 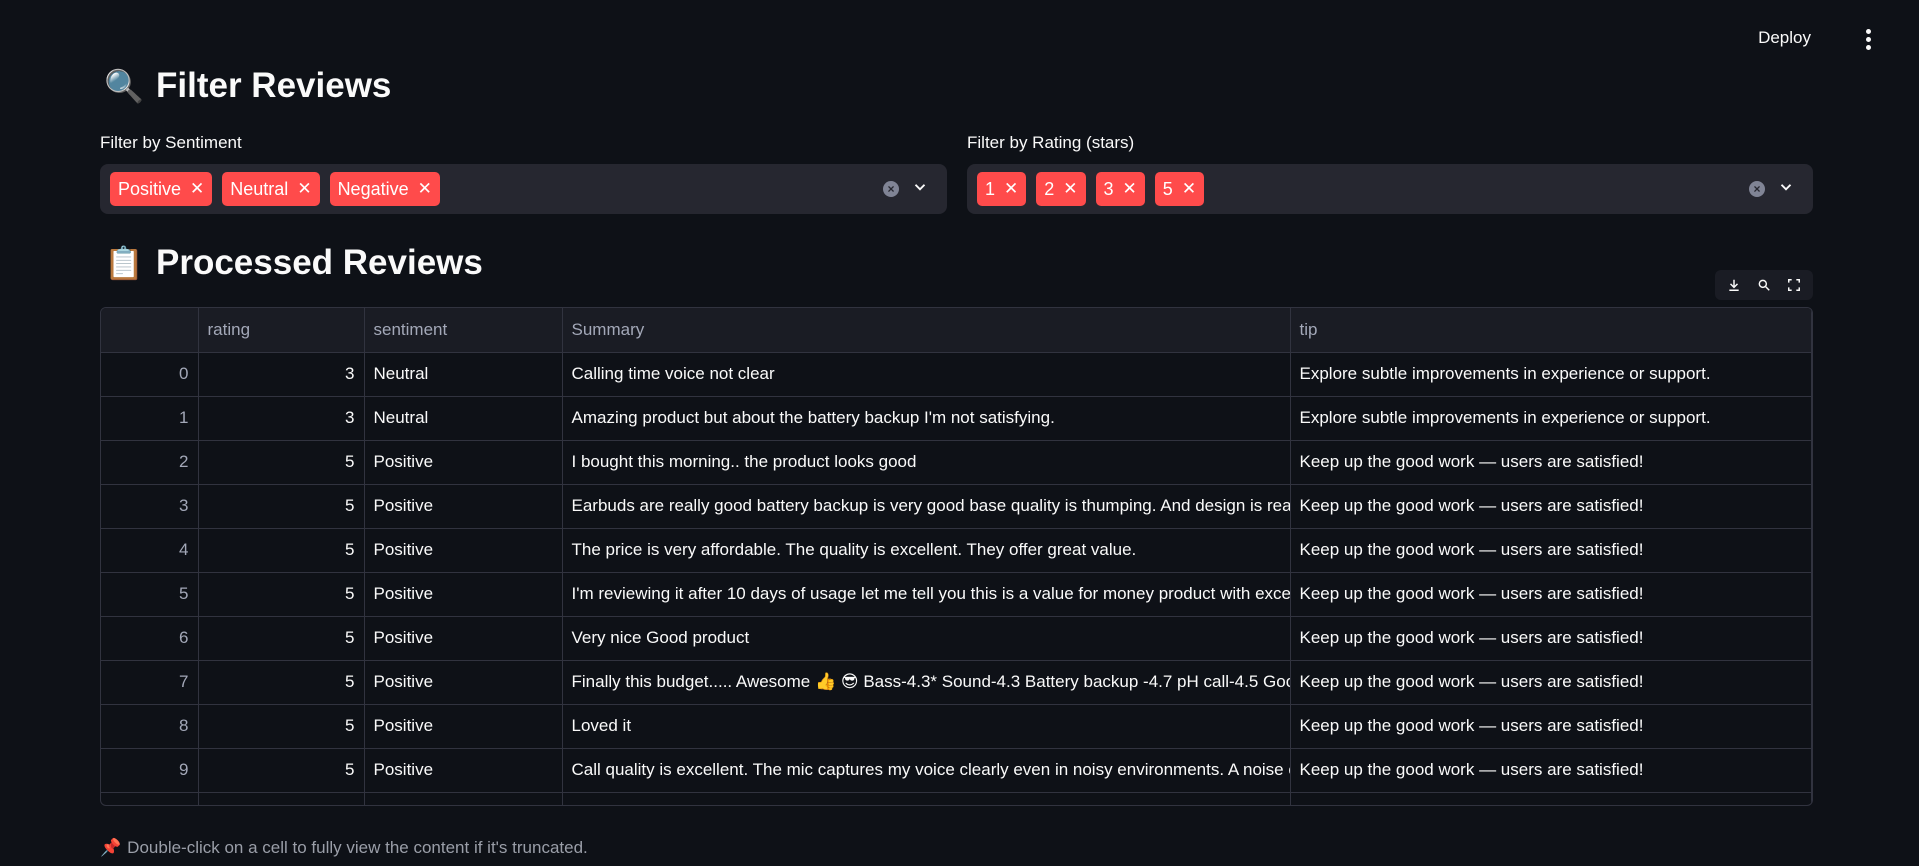 What do you see at coordinates (1868, 39) in the screenshot?
I see `kebab-menu-icon` at bounding box center [1868, 39].